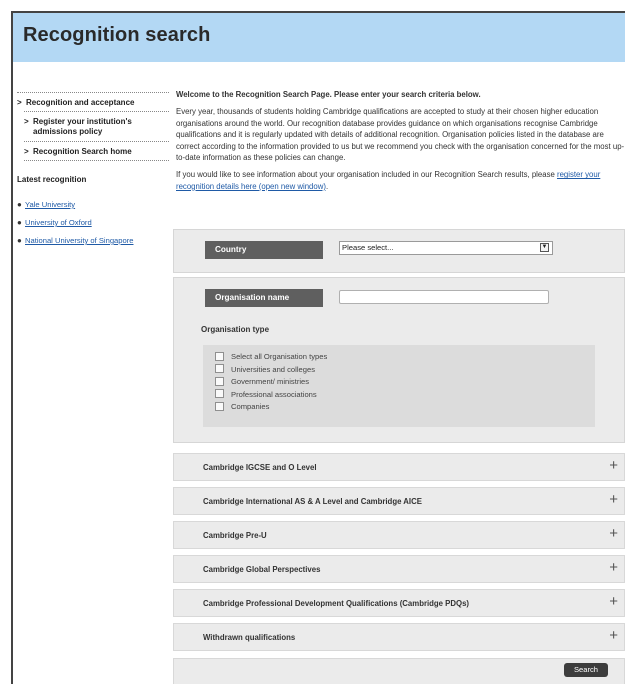 This screenshot has width=625, height=684. I want to click on checkbox-professional: Professional associations, so click(405, 395).